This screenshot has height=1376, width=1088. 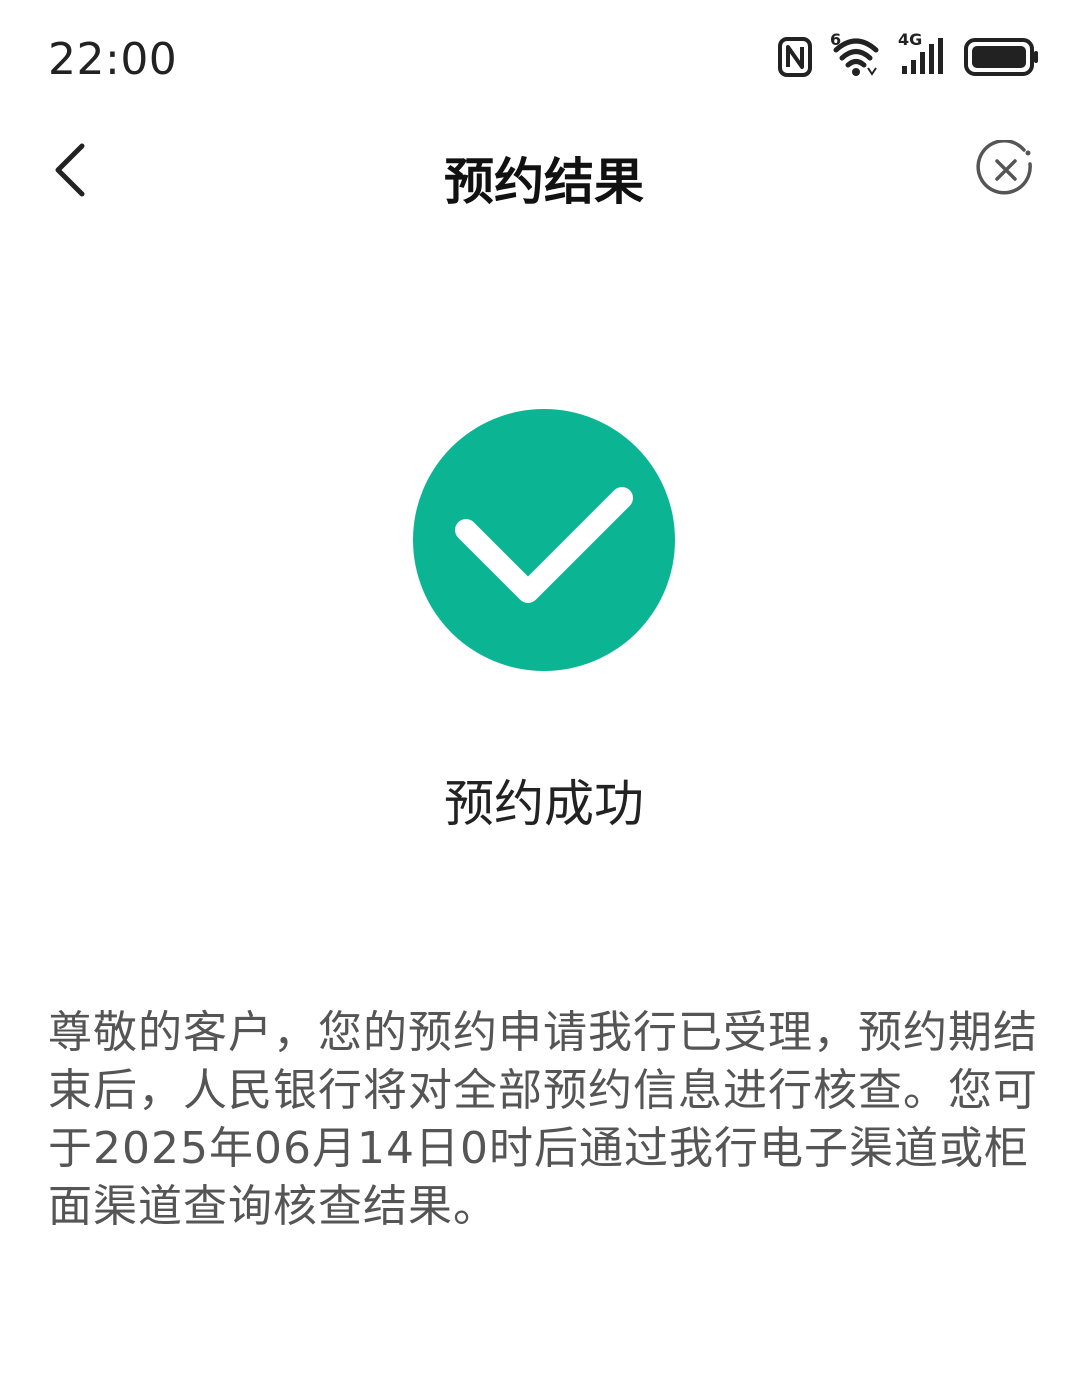 I want to click on nav-bar: 预约结果, so click(x=544, y=175).